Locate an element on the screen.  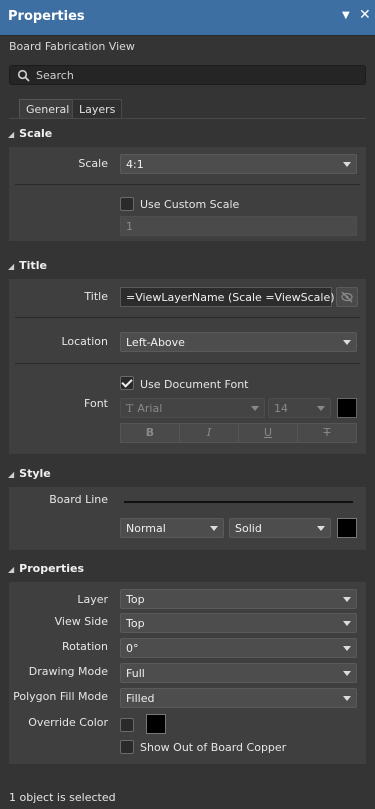
rotation-label: Rotation is located at coordinates (84, 646).